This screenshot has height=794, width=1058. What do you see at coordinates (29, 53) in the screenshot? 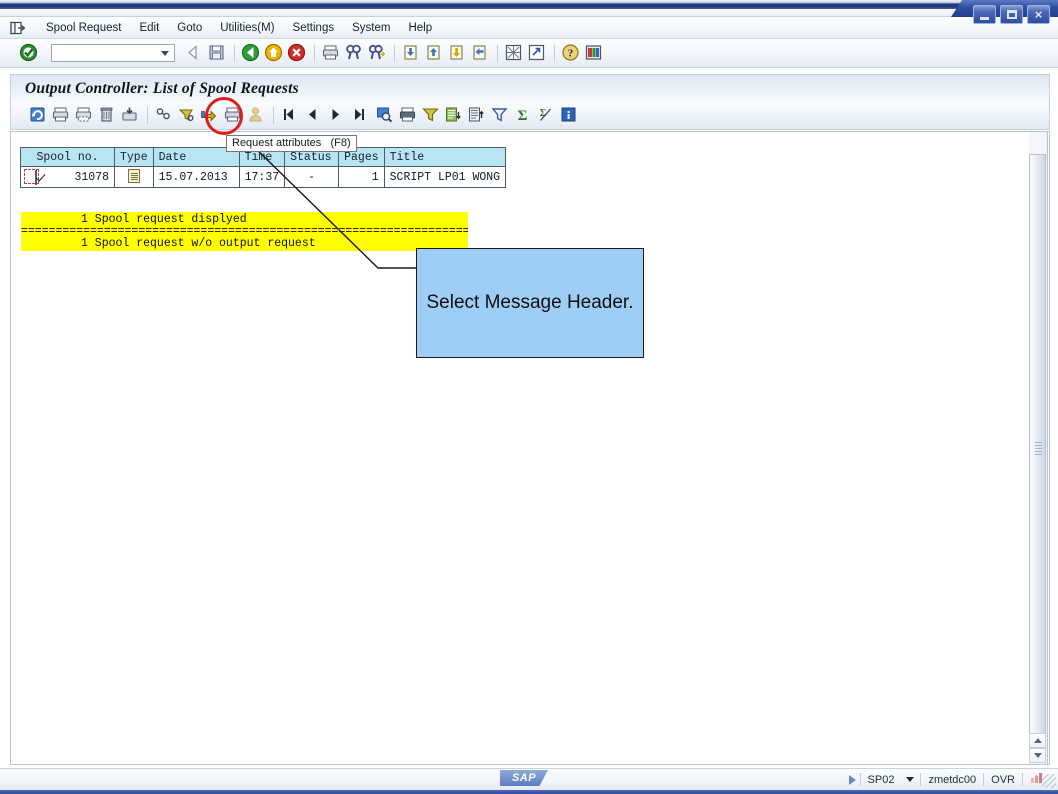
I see `green-check-enter-icon` at bounding box center [29, 53].